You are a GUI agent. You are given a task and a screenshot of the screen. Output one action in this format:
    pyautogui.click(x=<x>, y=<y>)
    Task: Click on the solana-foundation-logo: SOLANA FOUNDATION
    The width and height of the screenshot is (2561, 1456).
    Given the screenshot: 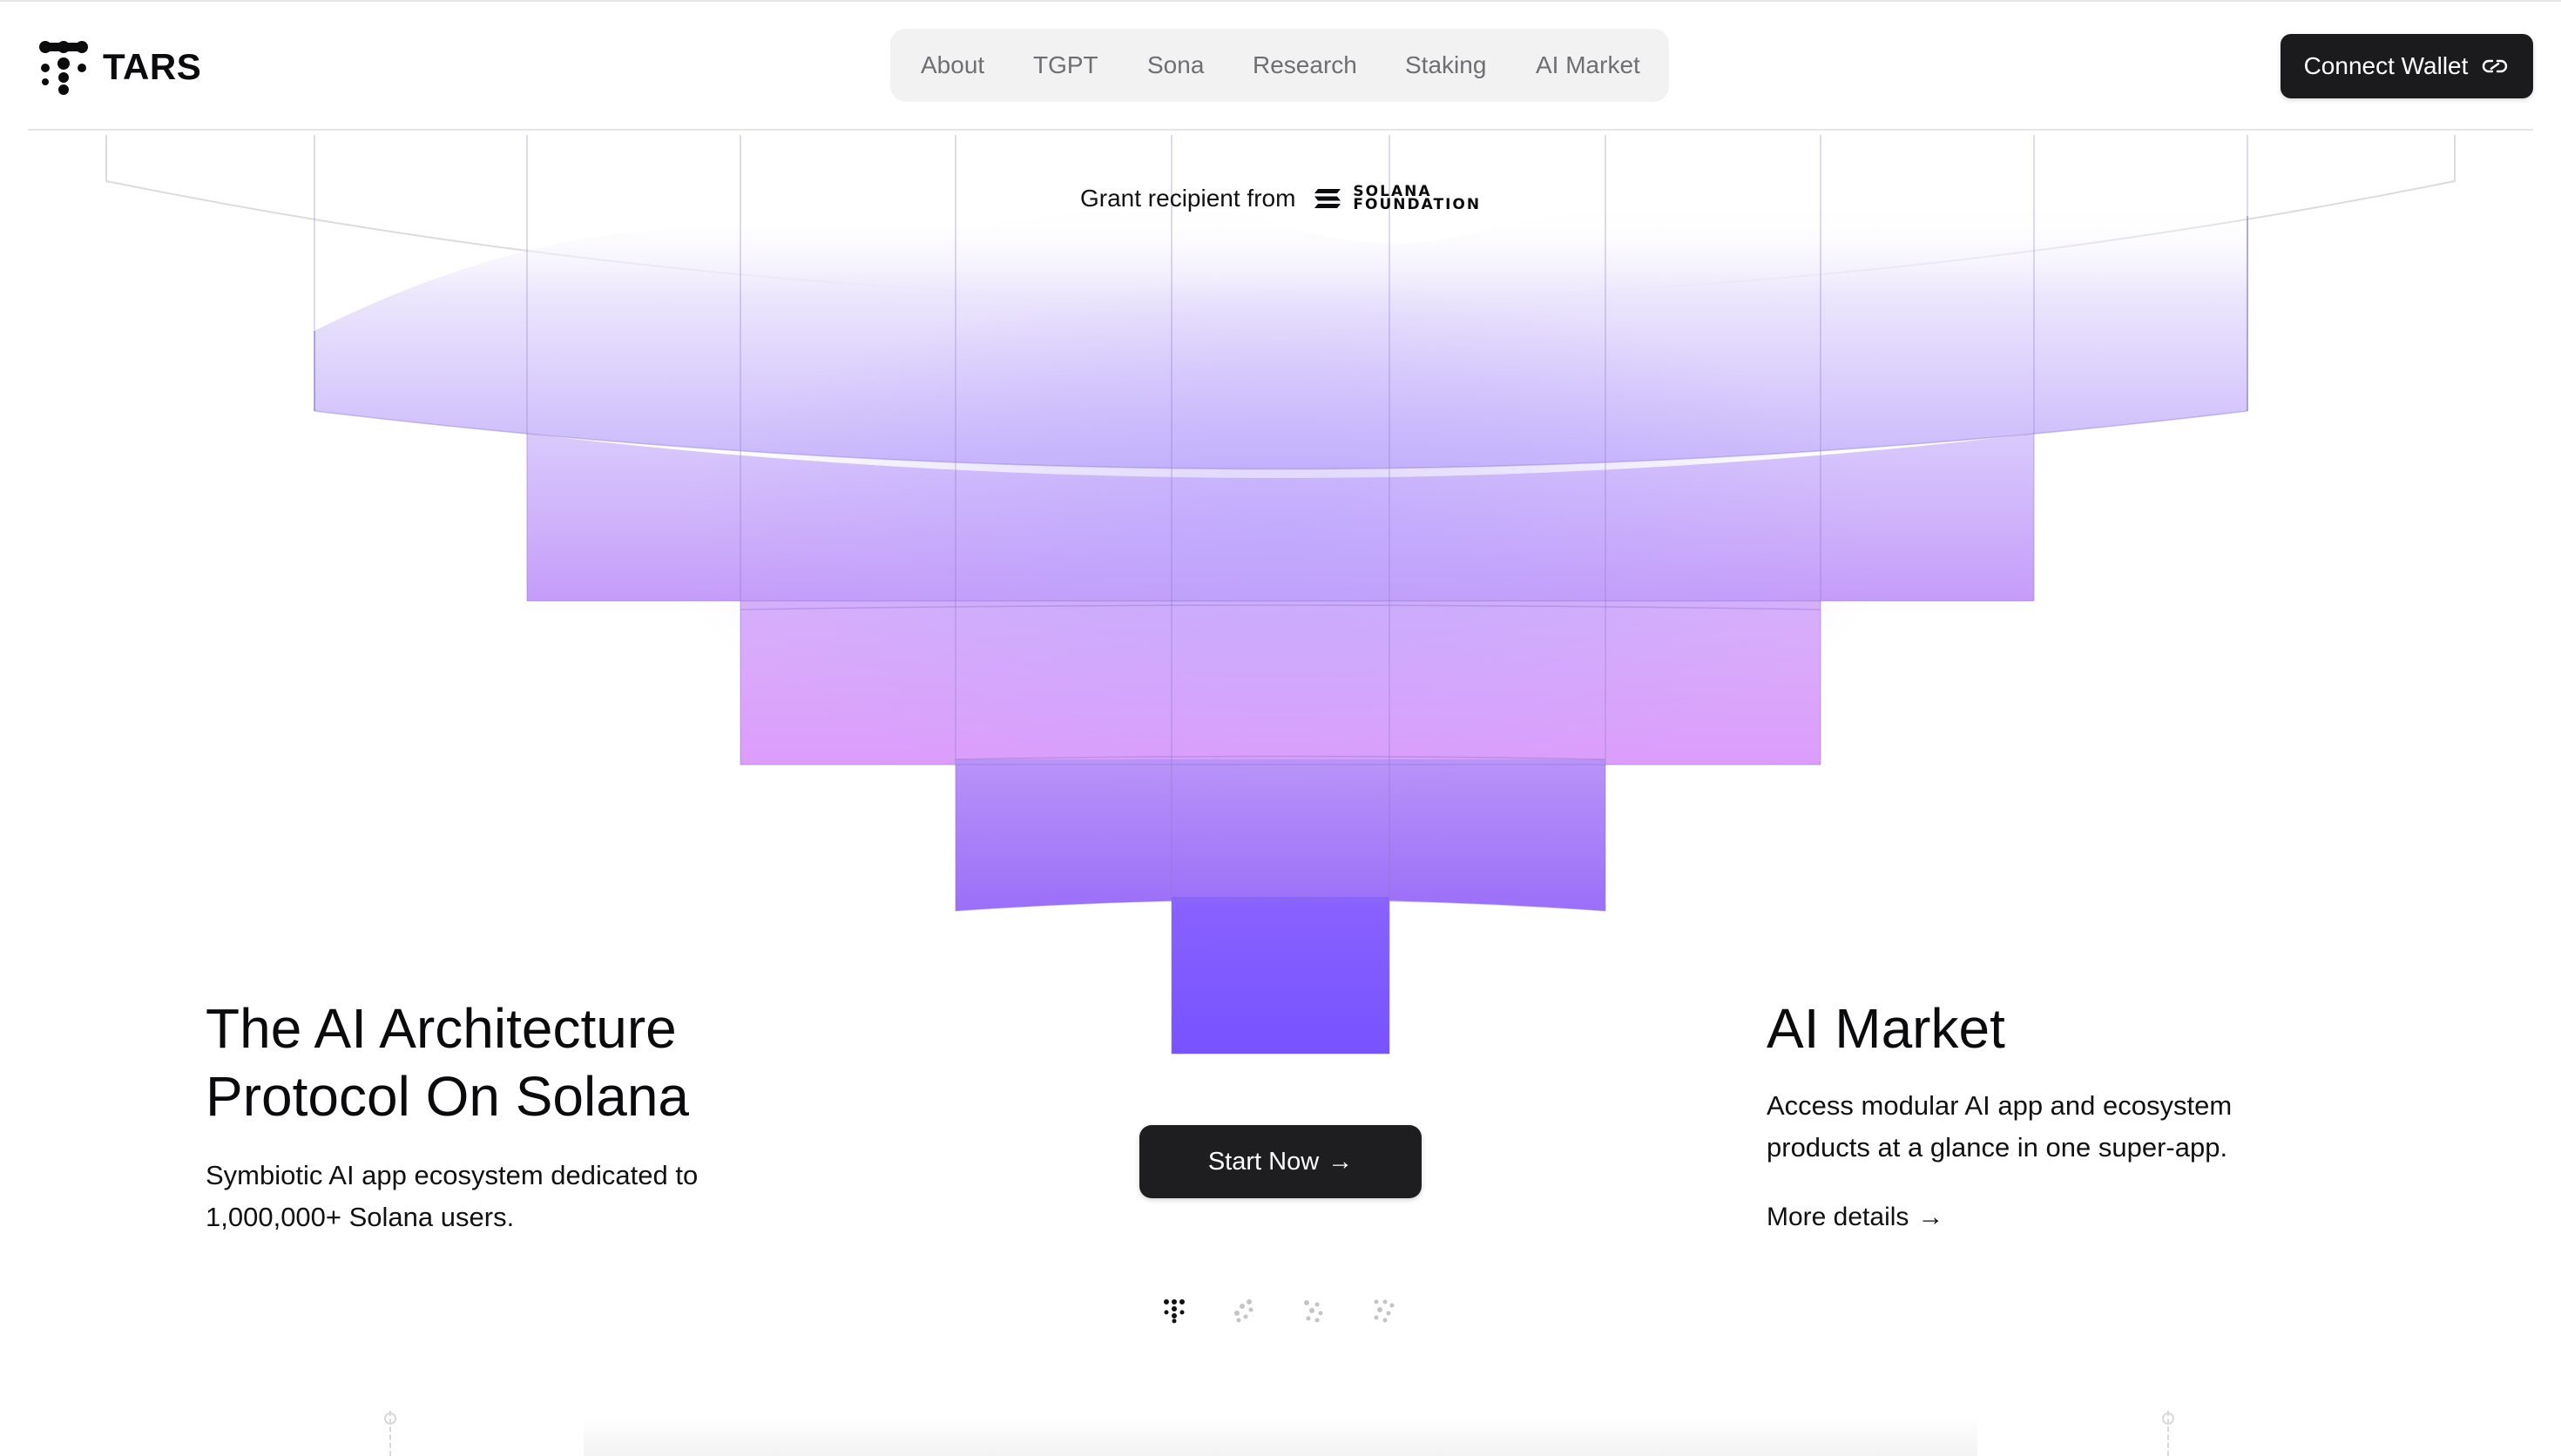 What is the action you would take?
    pyautogui.click(x=1397, y=198)
    